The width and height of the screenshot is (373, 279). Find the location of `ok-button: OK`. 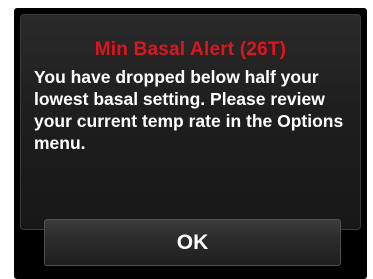

ok-button: OK is located at coordinates (192, 242).